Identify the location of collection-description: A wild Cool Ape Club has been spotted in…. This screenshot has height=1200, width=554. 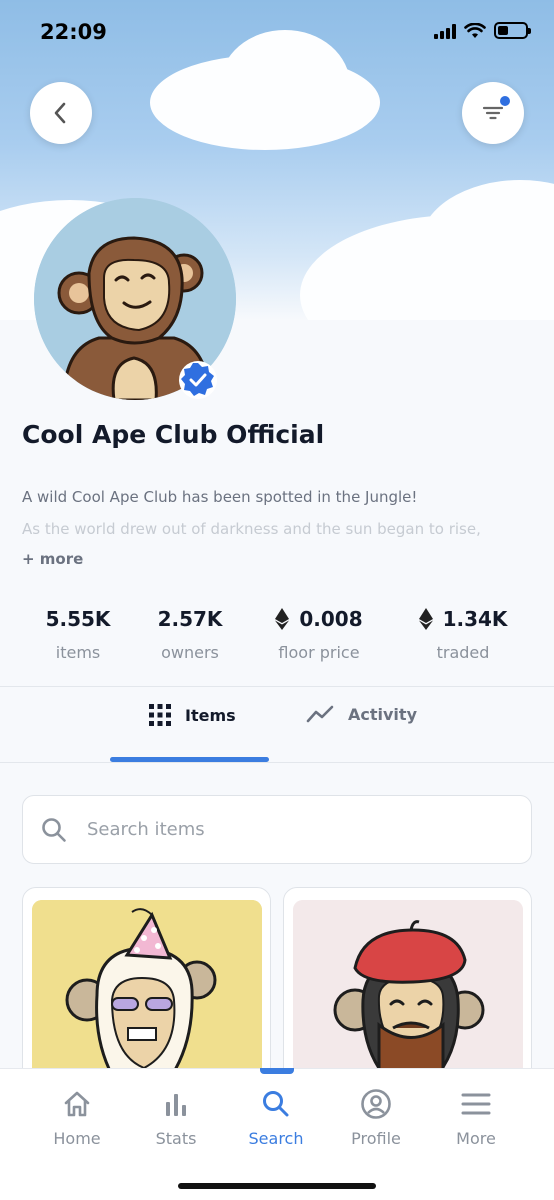
(277, 513).